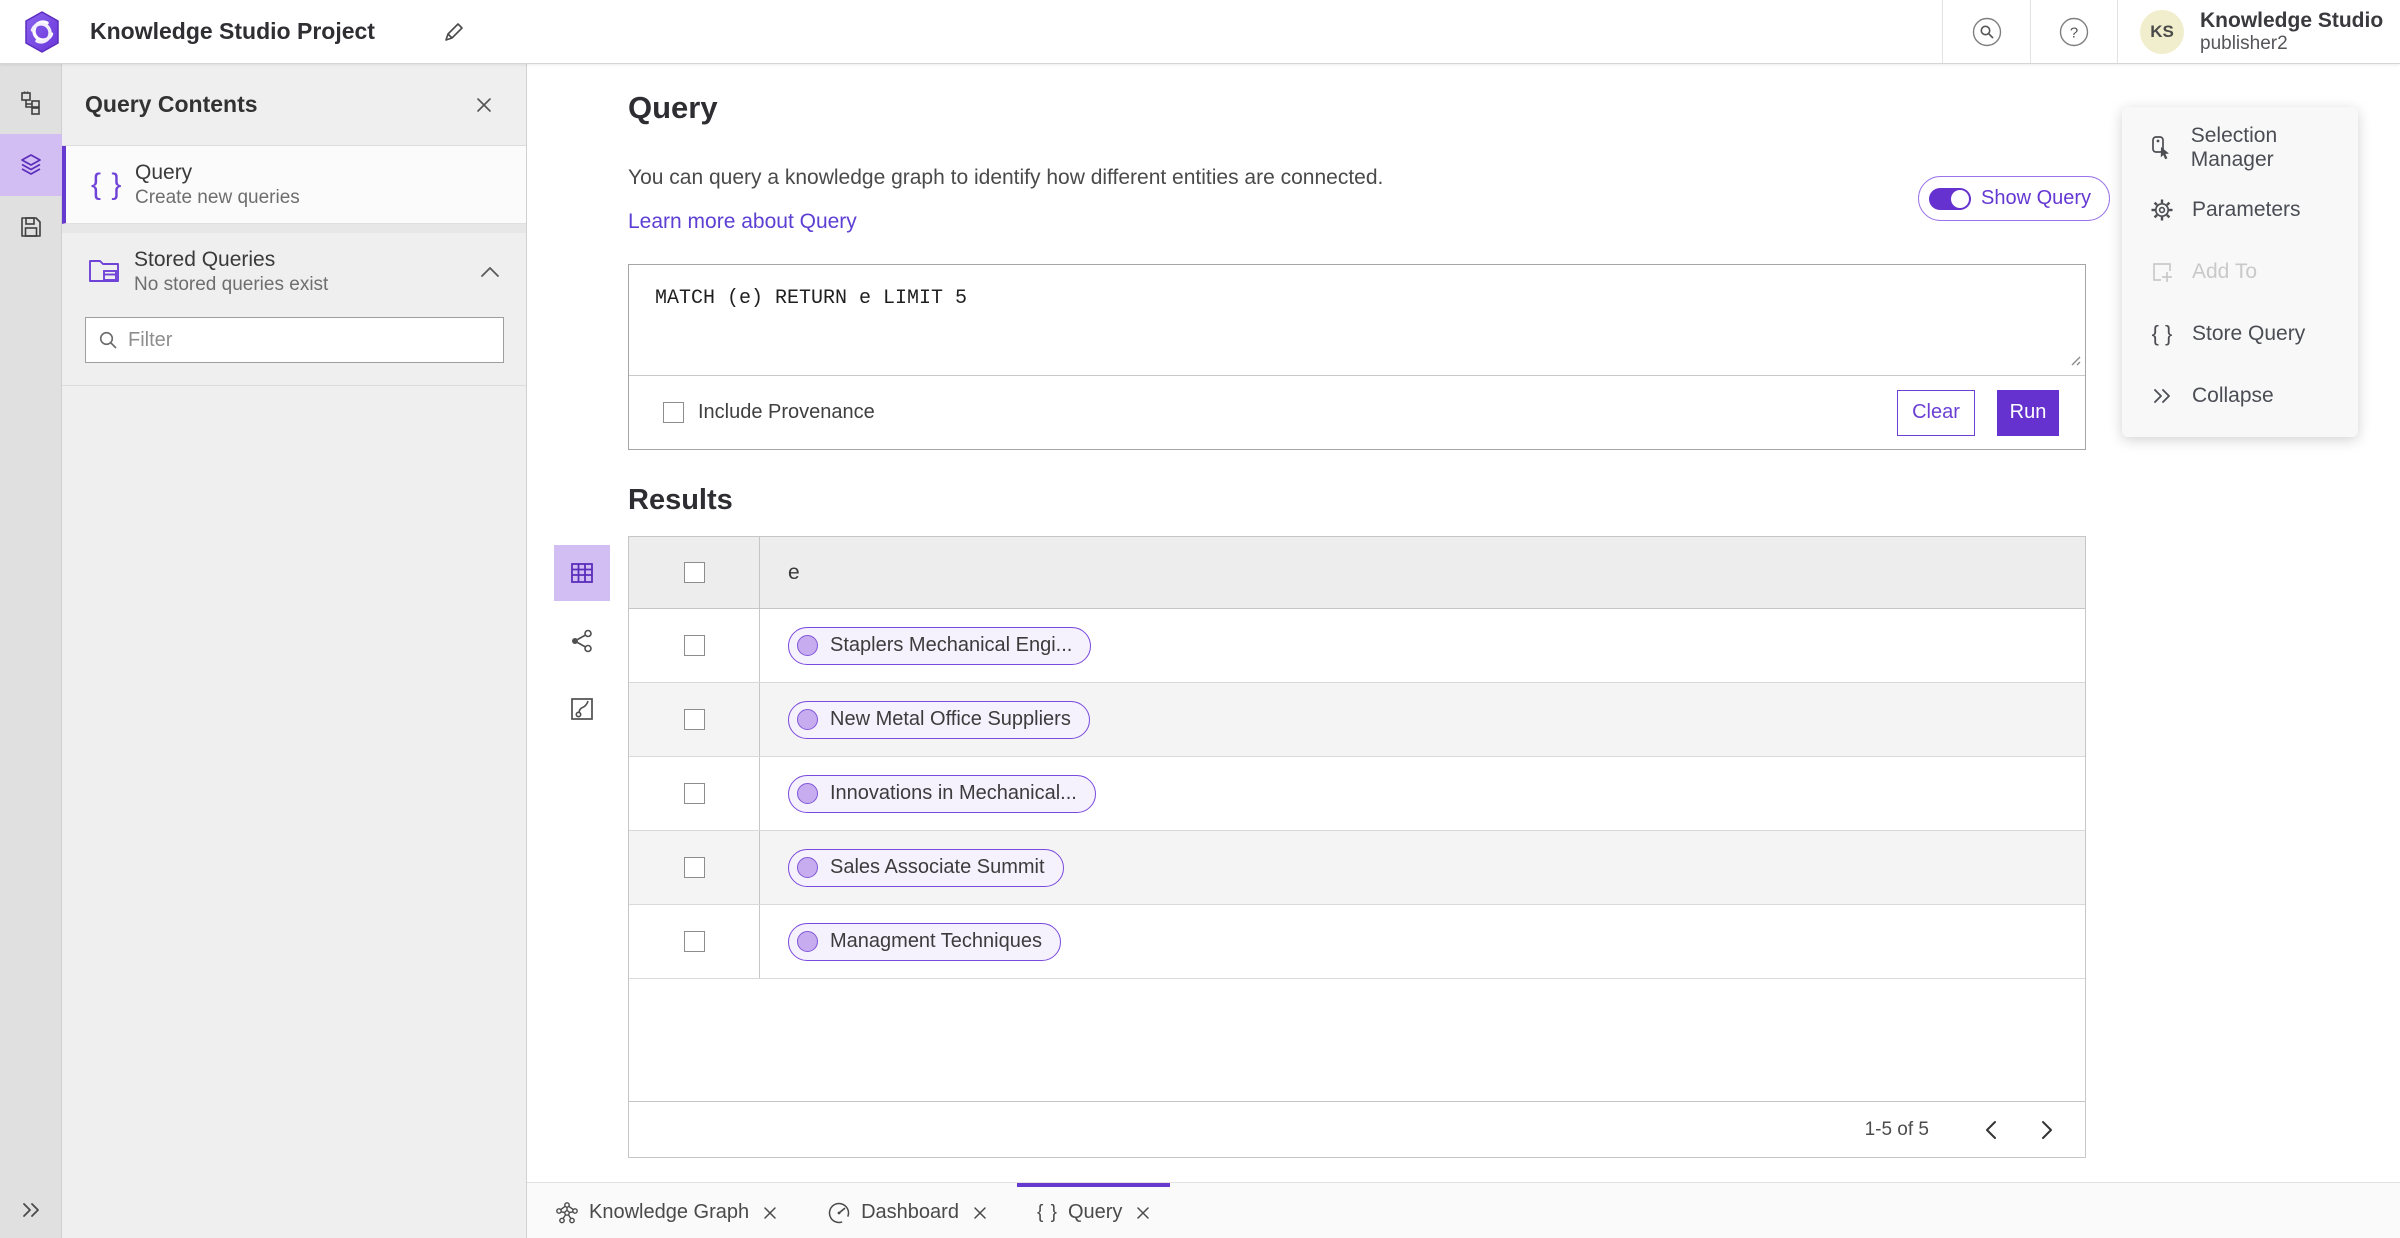  What do you see at coordinates (2028, 412) in the screenshot?
I see `run-button: Run` at bounding box center [2028, 412].